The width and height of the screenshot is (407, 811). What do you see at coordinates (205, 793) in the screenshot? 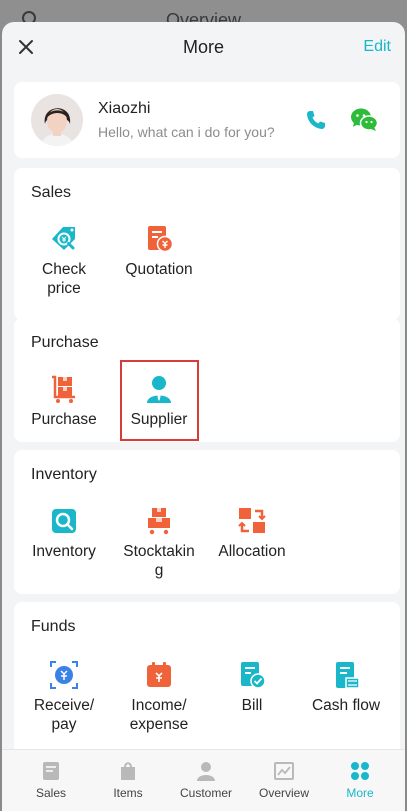
I see `tab-label-customer: Customer` at bounding box center [205, 793].